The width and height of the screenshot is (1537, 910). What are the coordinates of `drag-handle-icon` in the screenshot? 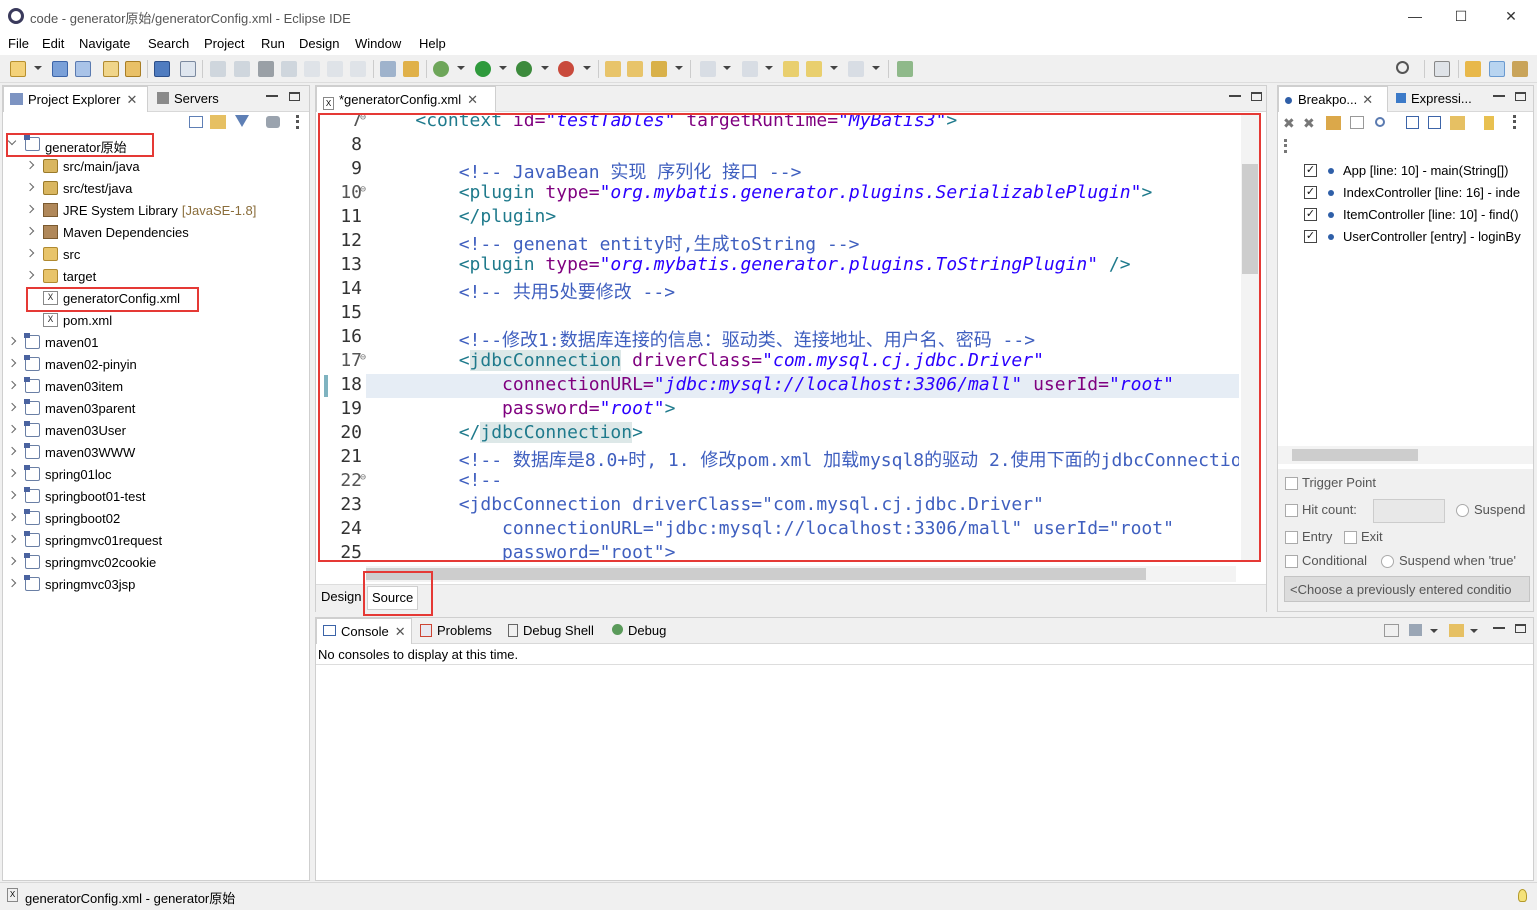 It's located at (1285, 146).